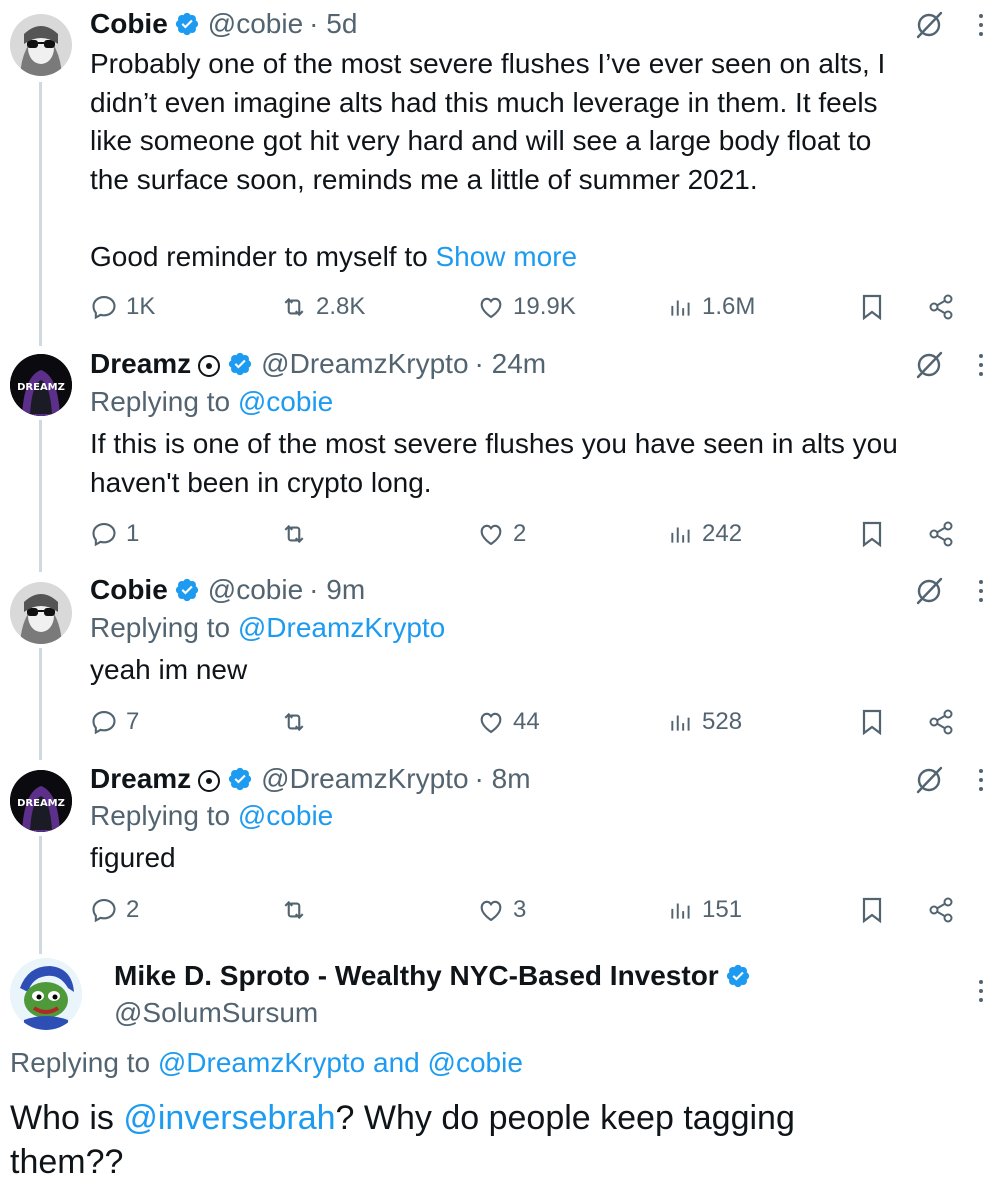 Image resolution: width=999 pixels, height=1200 pixels. I want to click on reply-count: 1, so click(133, 533).